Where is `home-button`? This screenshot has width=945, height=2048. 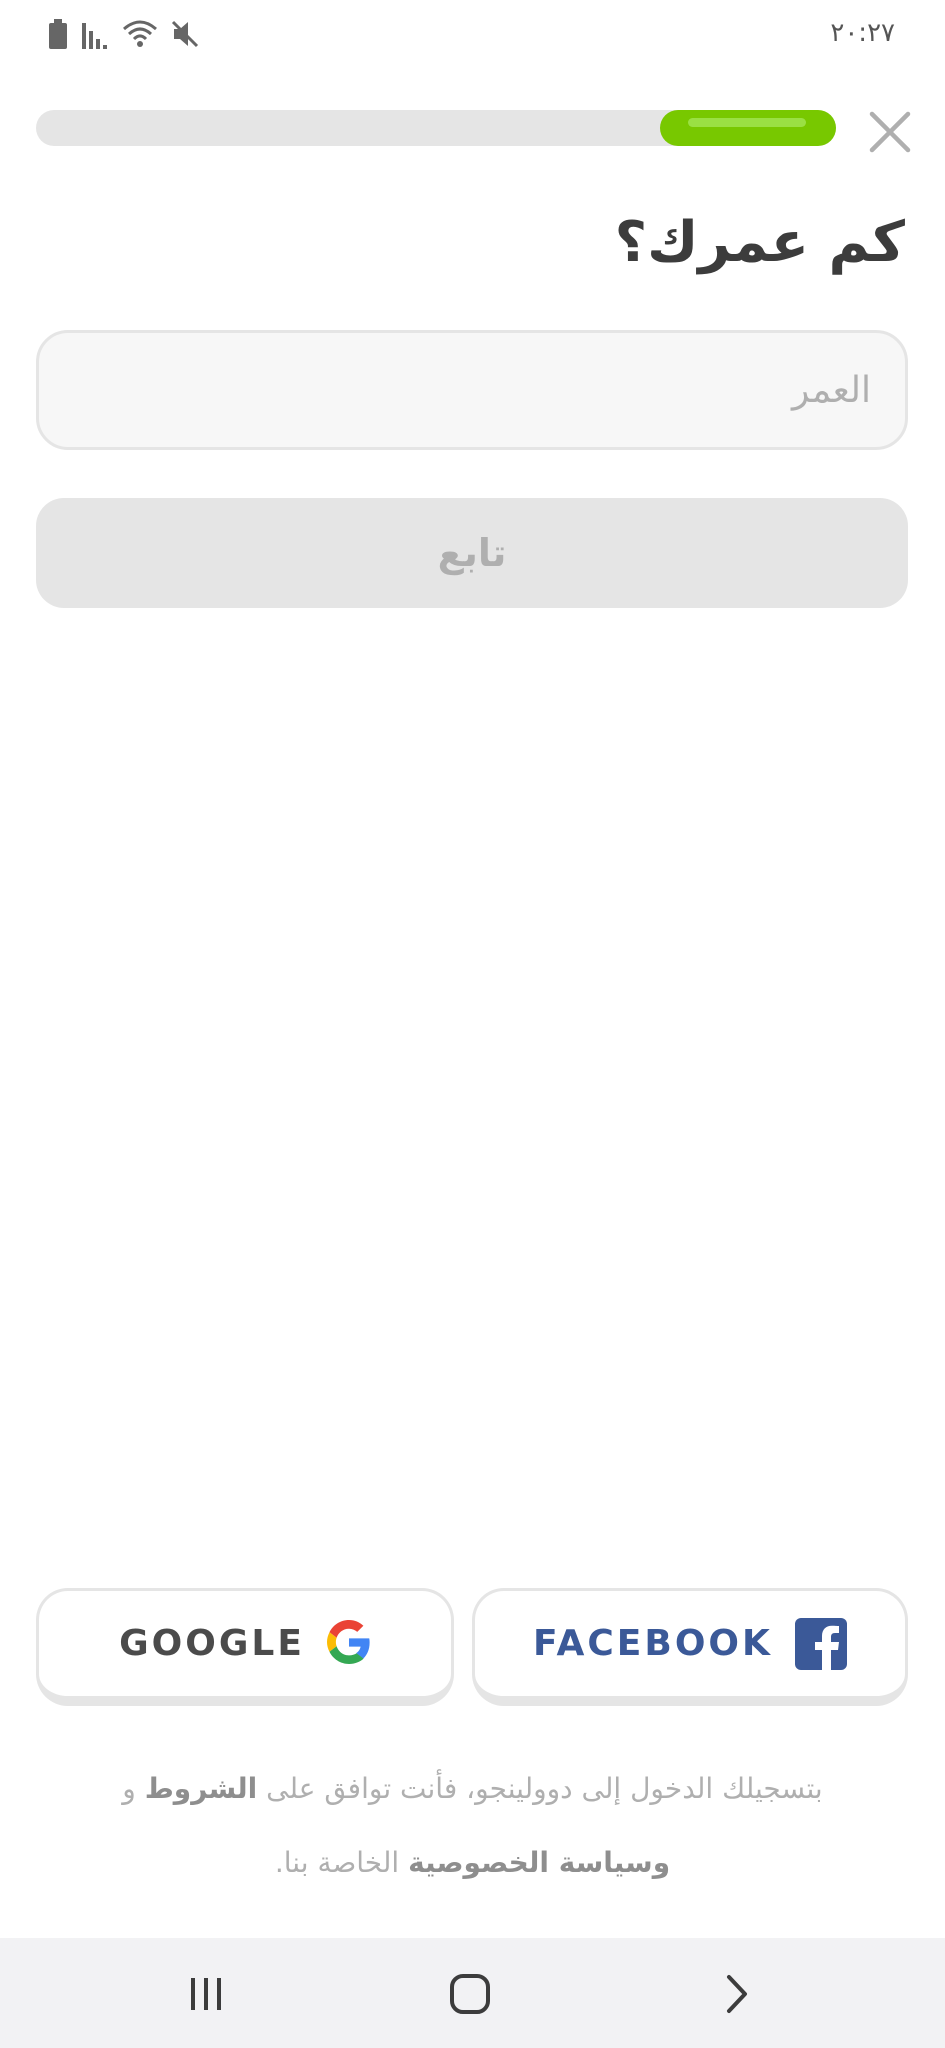
home-button is located at coordinates (470, 1994).